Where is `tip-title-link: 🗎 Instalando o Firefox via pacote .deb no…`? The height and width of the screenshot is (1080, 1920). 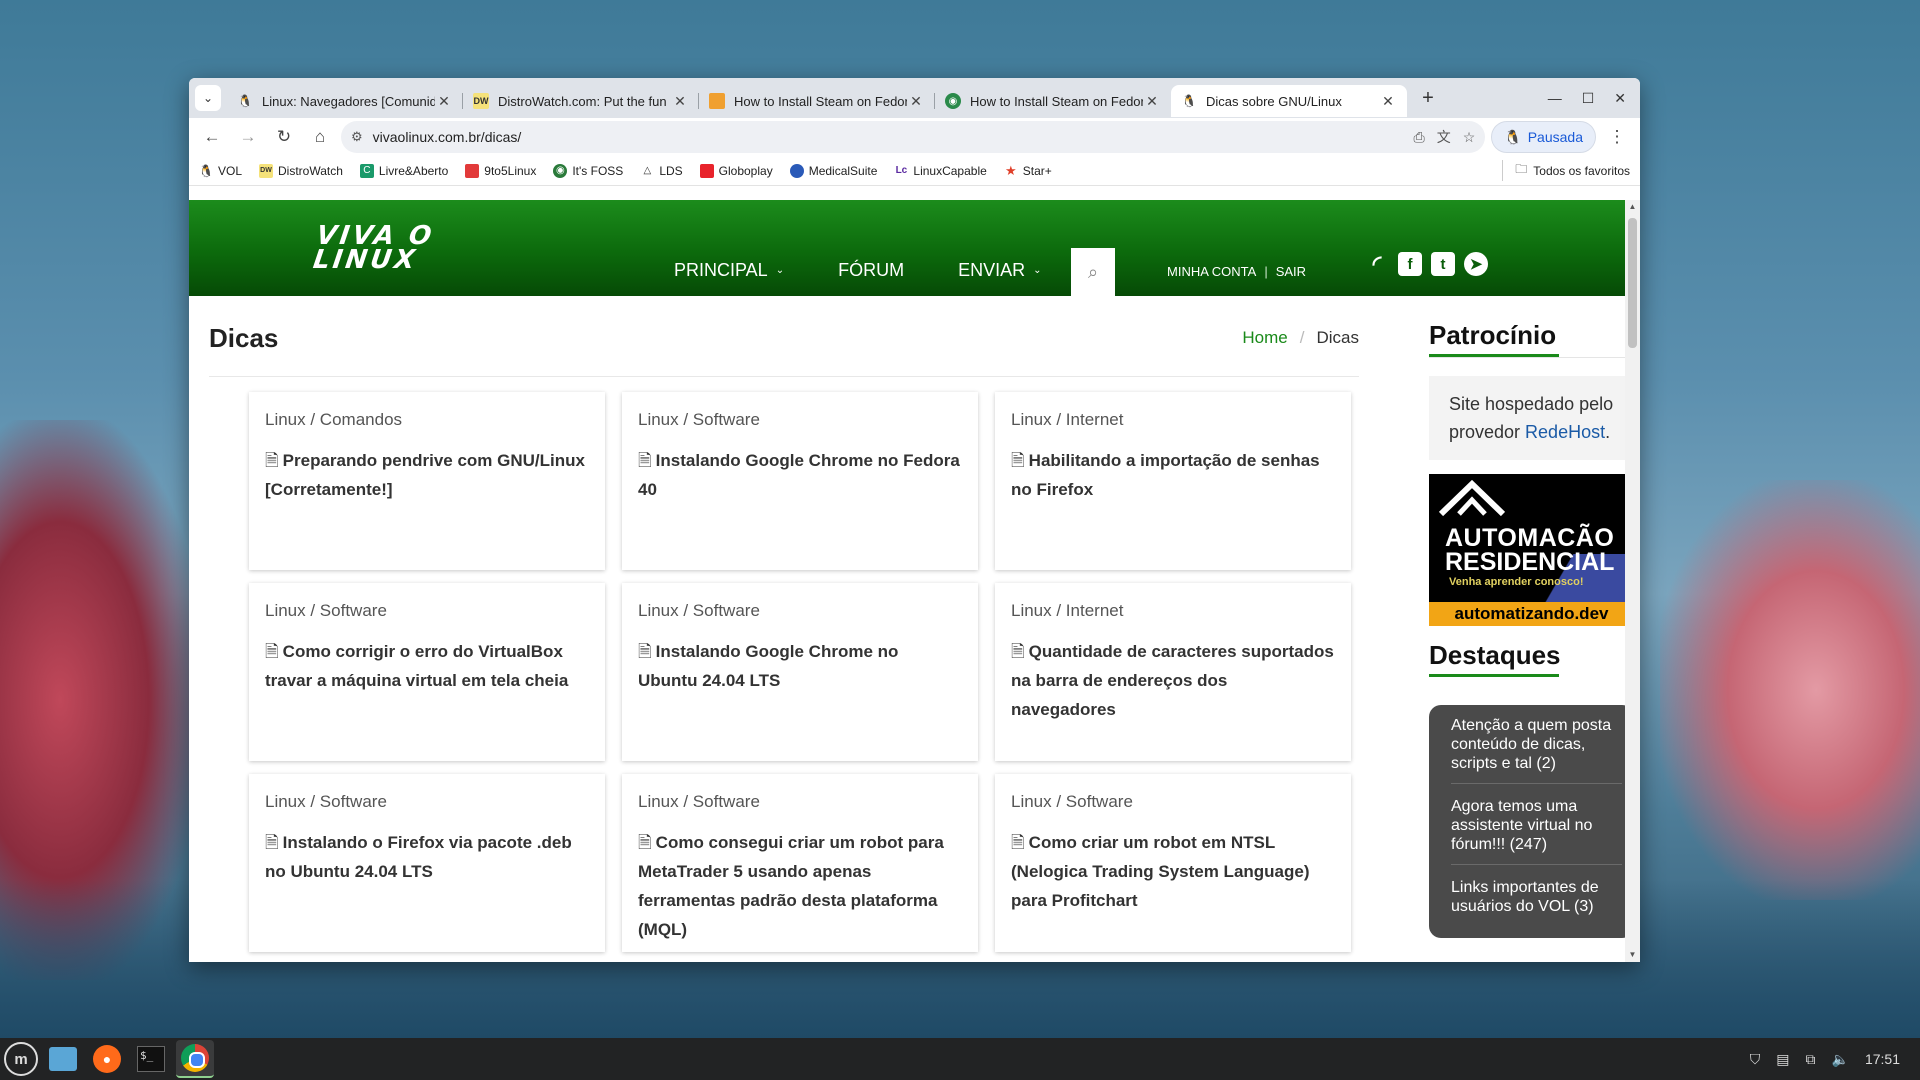
tip-title-link: 🗎 Instalando o Firefox via pacote .deb no… is located at coordinates (427, 857).